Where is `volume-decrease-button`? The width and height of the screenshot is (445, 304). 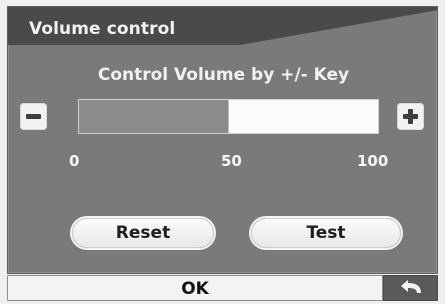 volume-decrease-button is located at coordinates (33, 116).